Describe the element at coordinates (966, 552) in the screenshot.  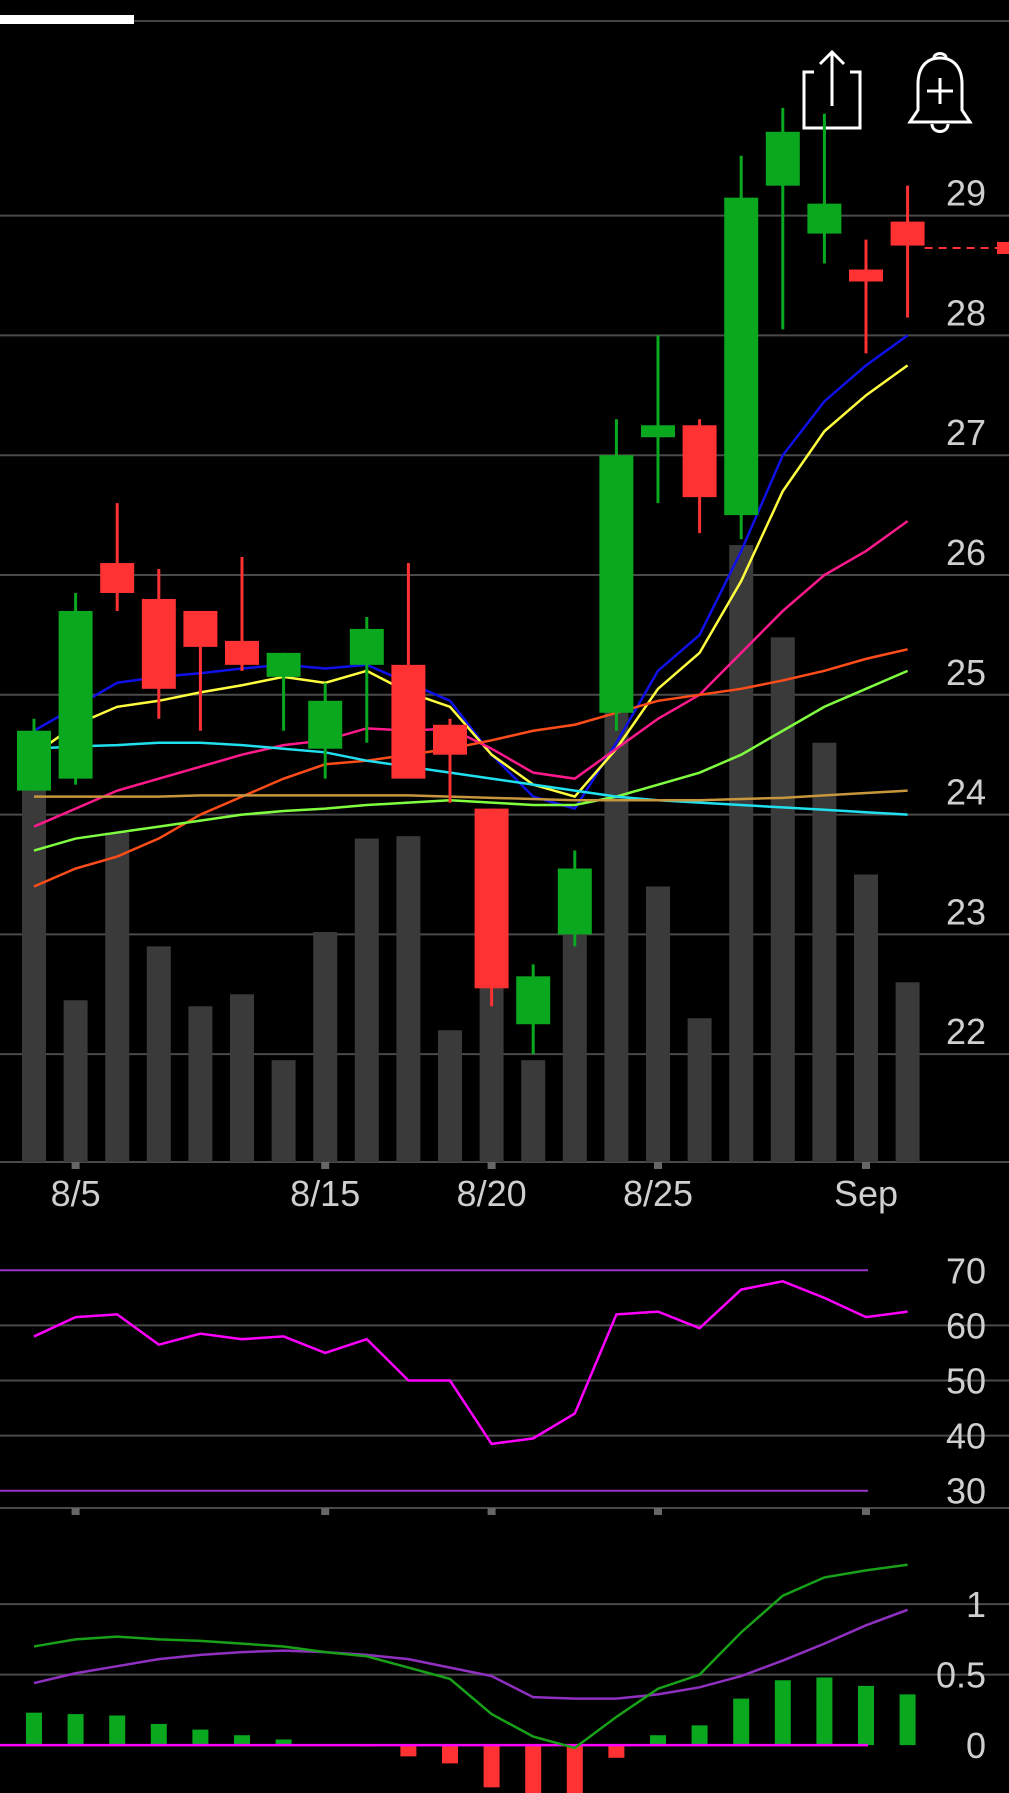
I see `price-axis-label: 26` at that location.